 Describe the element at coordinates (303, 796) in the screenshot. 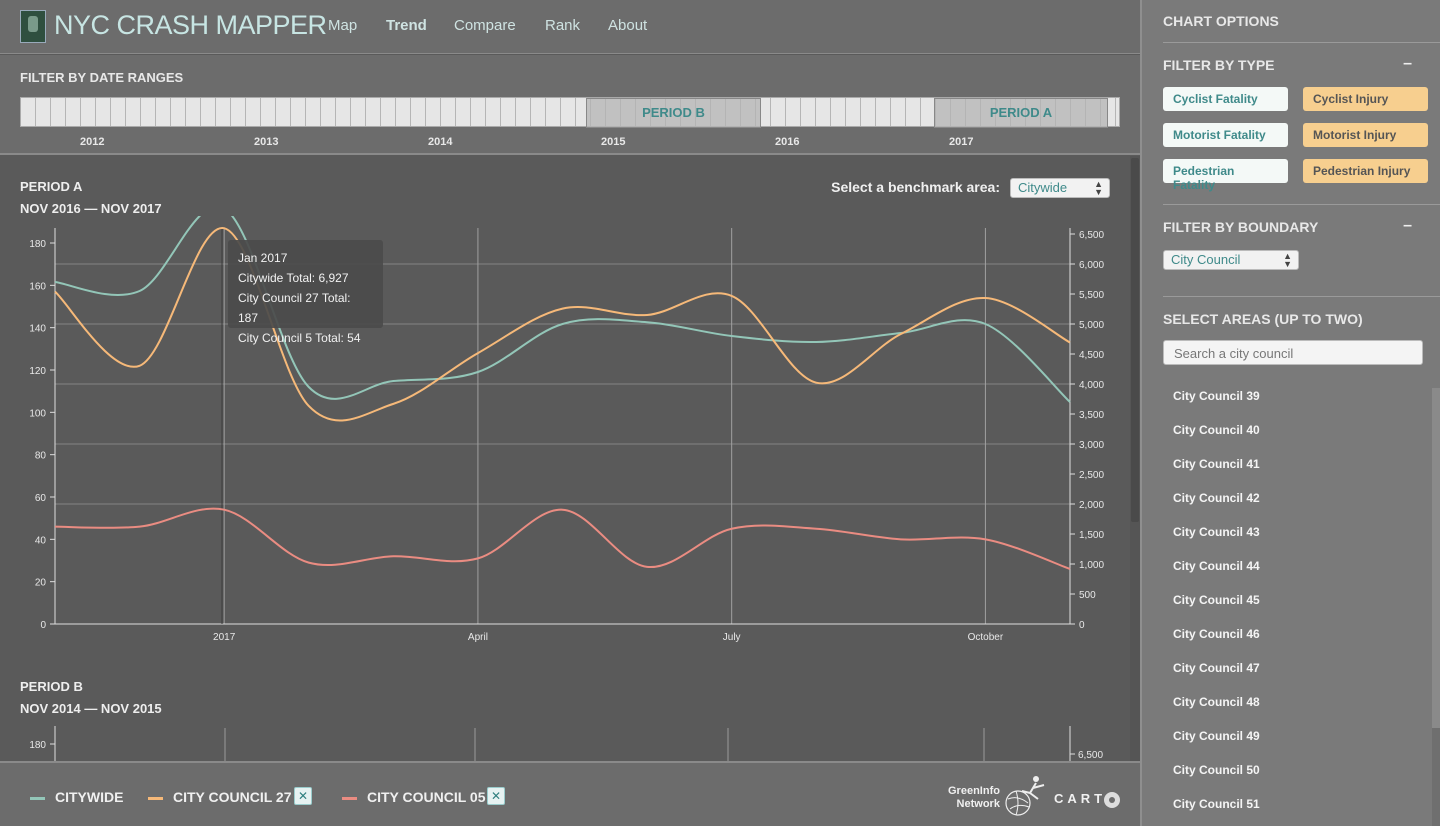

I see `remove-city-council-27-button: ✕` at that location.